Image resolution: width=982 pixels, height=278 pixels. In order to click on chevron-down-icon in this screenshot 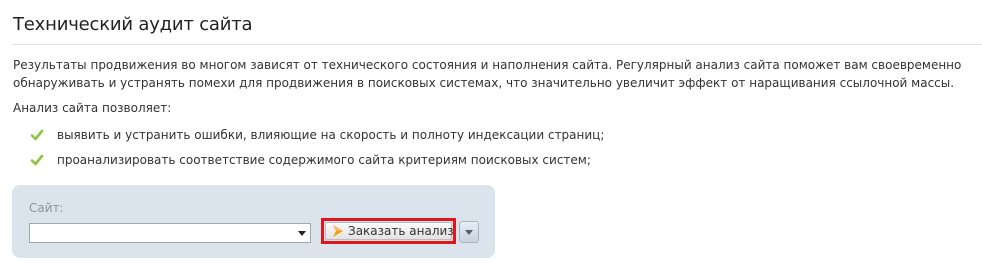, I will do `click(469, 232)`.